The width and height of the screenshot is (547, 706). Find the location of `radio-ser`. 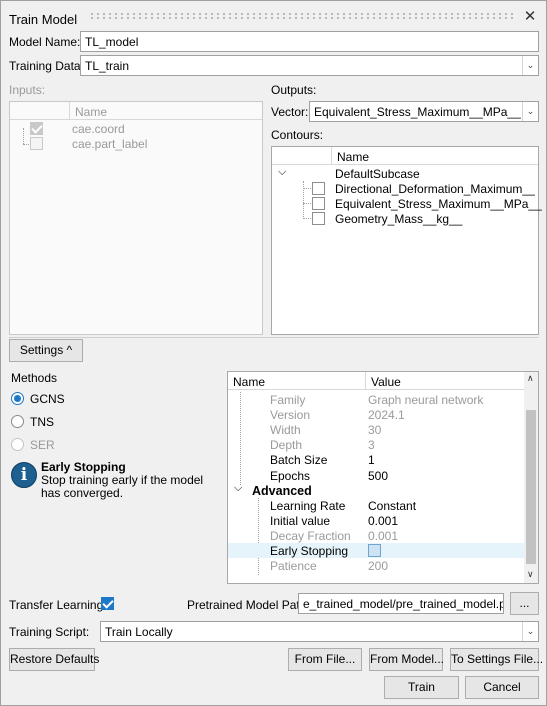

radio-ser is located at coordinates (17, 444).